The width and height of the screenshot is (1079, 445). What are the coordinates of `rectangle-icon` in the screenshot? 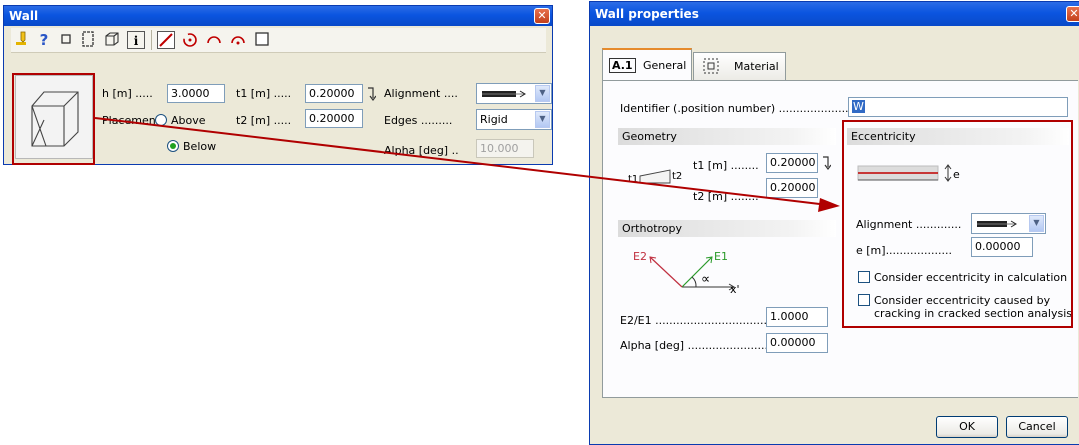 It's located at (88, 40).